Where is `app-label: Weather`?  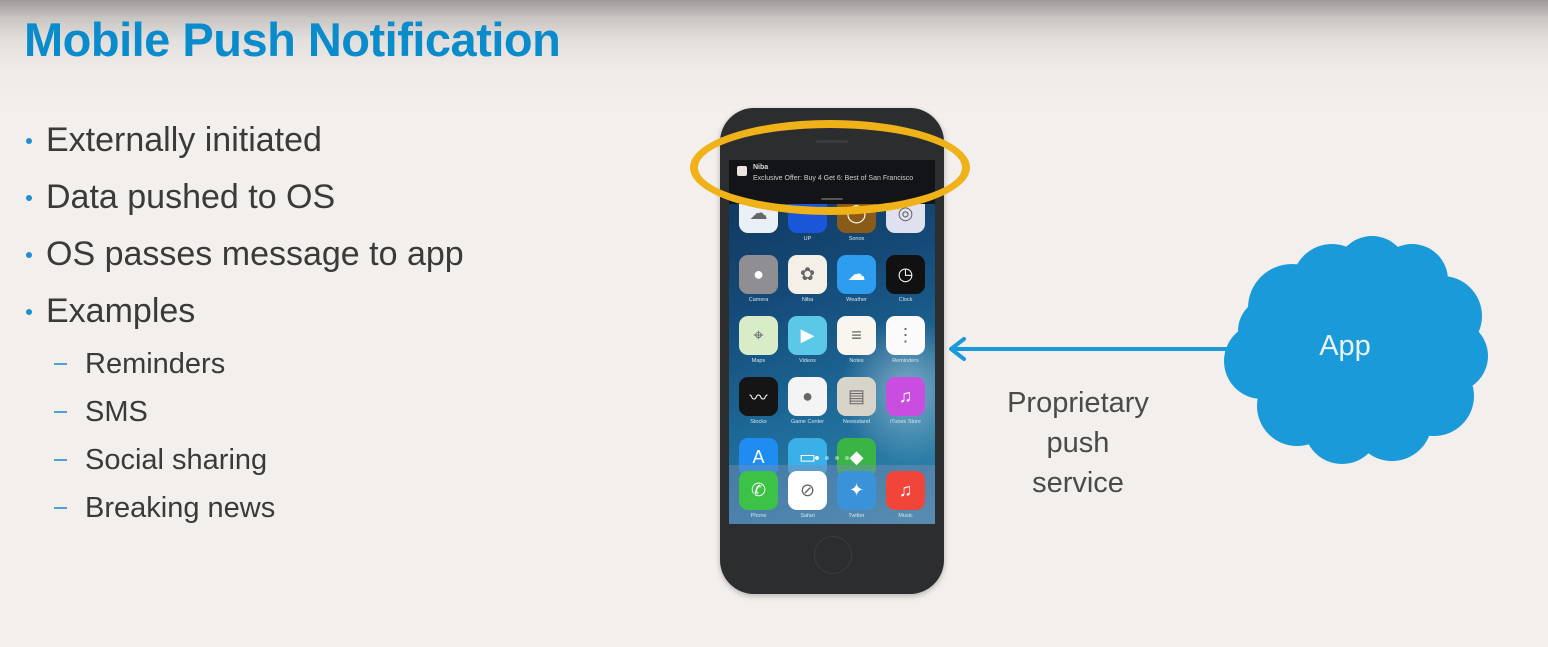 app-label: Weather is located at coordinates (856, 300).